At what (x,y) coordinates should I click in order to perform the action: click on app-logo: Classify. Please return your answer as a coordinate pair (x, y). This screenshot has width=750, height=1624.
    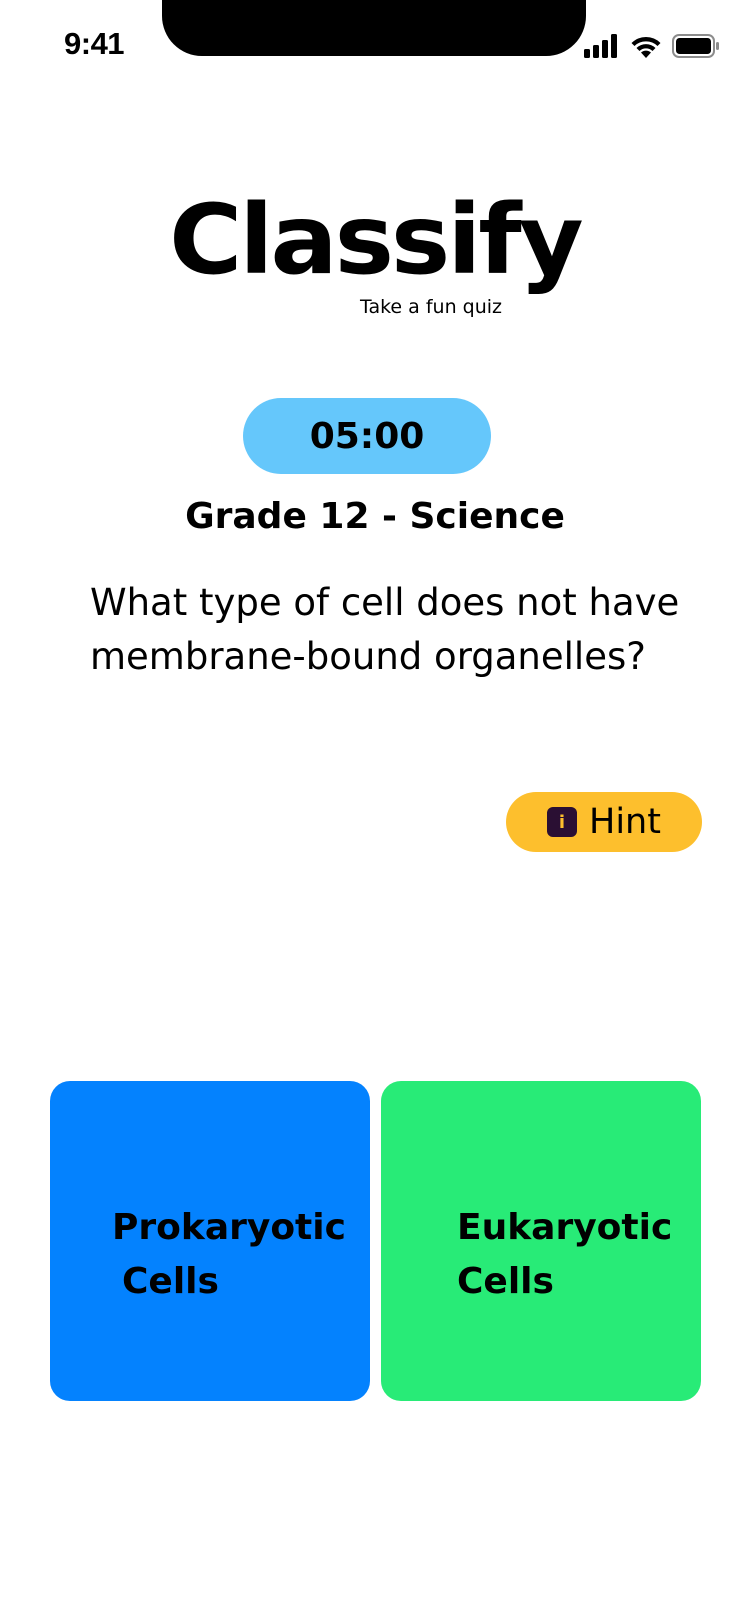
    Looking at the image, I should click on (375, 240).